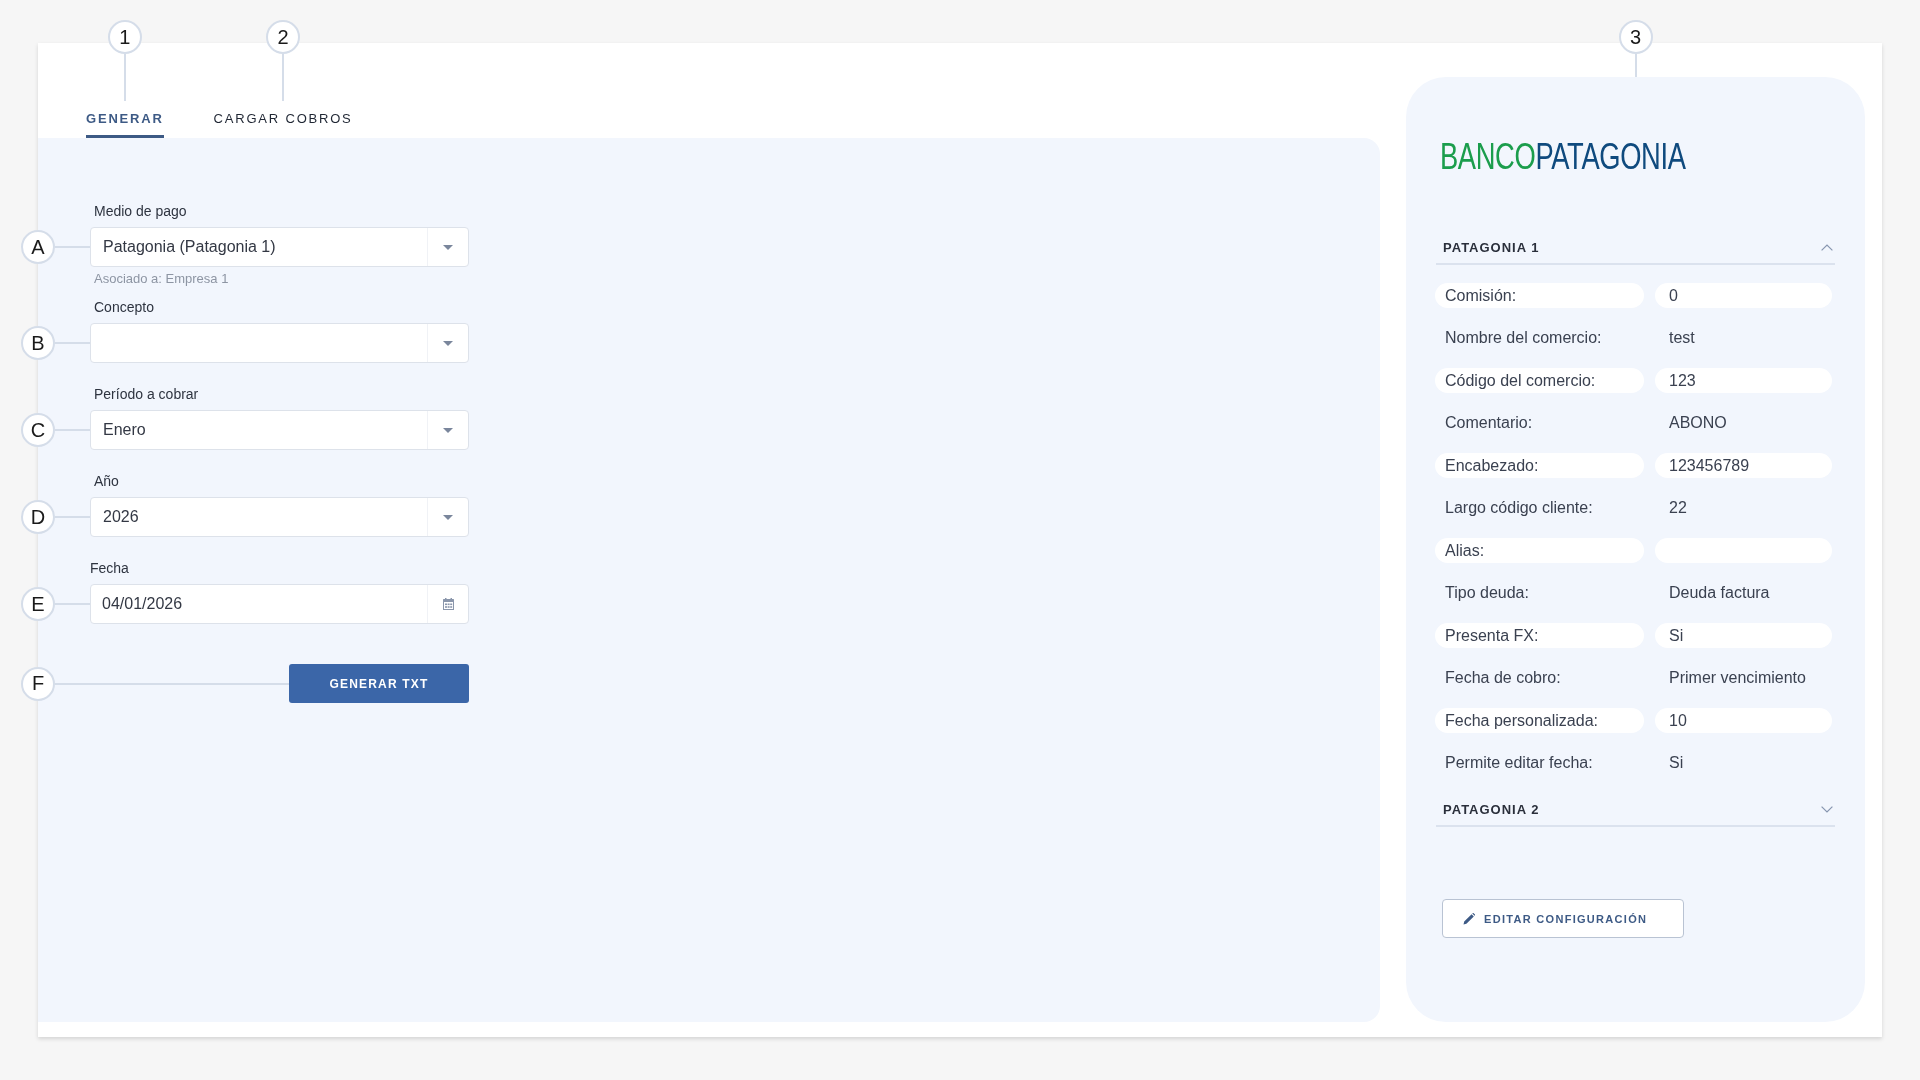  What do you see at coordinates (1503, 678) in the screenshot?
I see `detail-label: Fecha de cobro:` at bounding box center [1503, 678].